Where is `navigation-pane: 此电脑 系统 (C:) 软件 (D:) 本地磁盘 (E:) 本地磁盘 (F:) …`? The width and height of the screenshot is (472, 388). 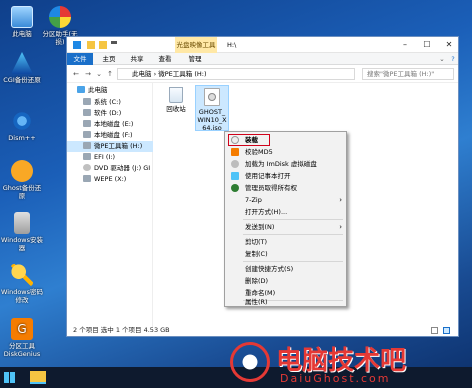
navigation-pane: 此电脑 系统 (C:) 软件 (D:) 本地磁盘 (E:) 本地磁盘 (F:) … is located at coordinates (110, 205).